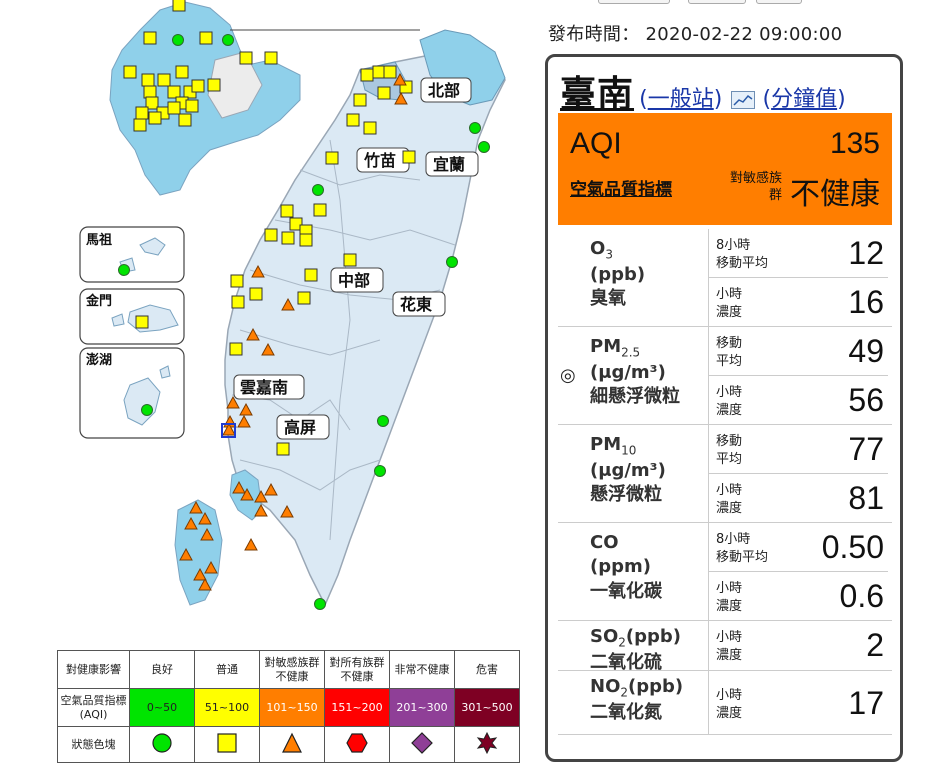 The image size is (950, 766). I want to click on aqi-summary-box: AQI 135 空氣品質指標 對敏感族群 不健康, so click(725, 169).